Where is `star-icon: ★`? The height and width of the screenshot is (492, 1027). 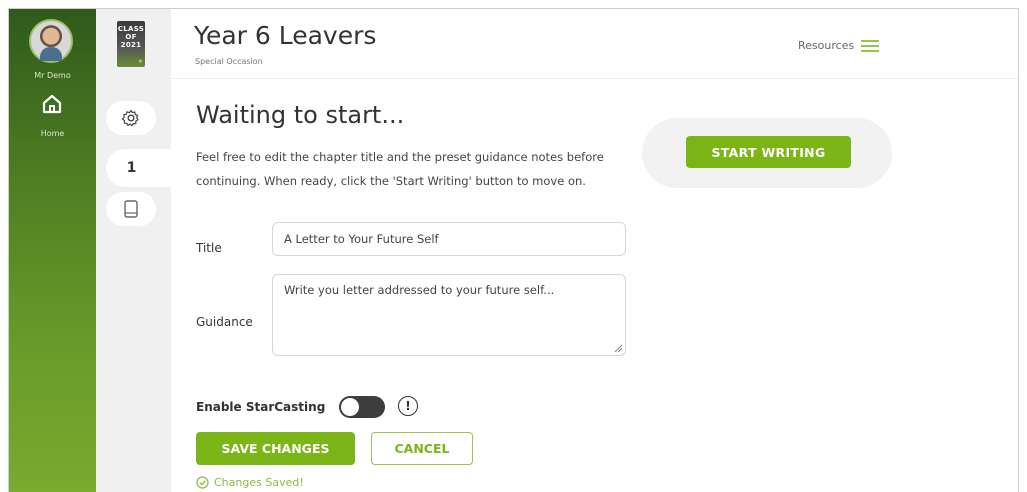
star-icon: ★ is located at coordinates (140, 61).